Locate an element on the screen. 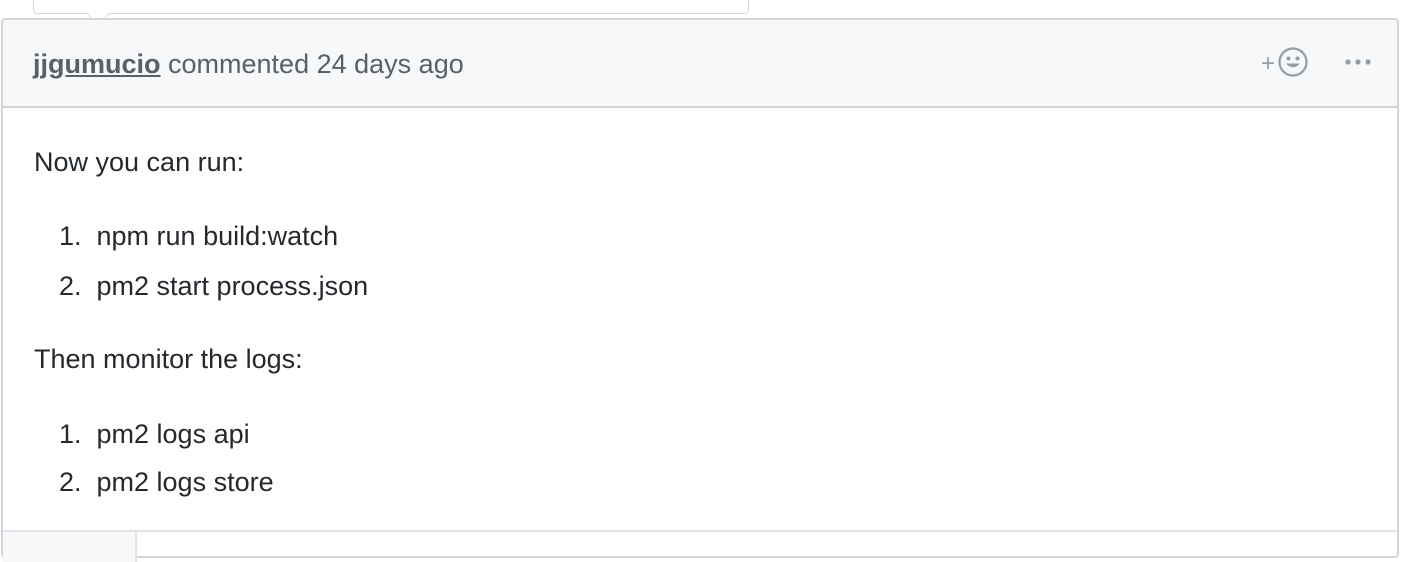 The width and height of the screenshot is (1412, 562). smiley-icon is located at coordinates (1293, 64).